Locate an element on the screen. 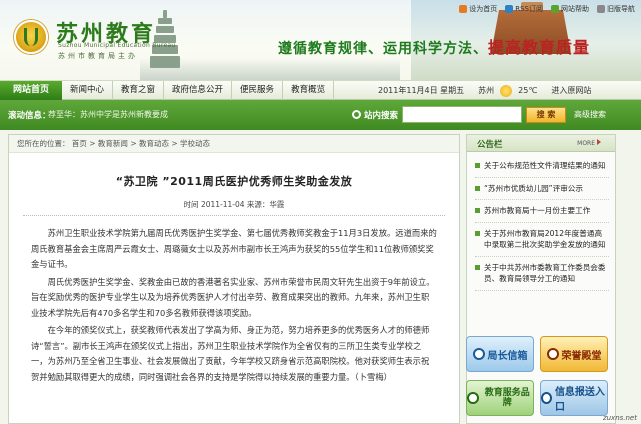 Image resolution: width=641 pixels, height=424 pixels. search-label: 站内搜索 is located at coordinates (375, 115).